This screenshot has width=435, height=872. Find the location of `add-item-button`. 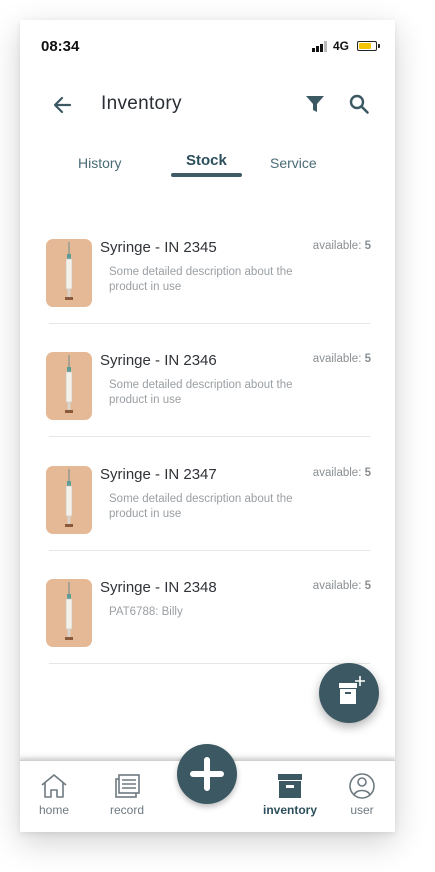

add-item-button is located at coordinates (349, 693).